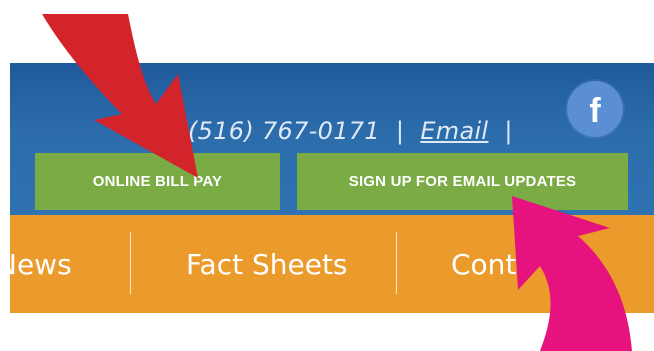 The width and height of the screenshot is (654, 351). I want to click on email-link: Email, so click(454, 131).